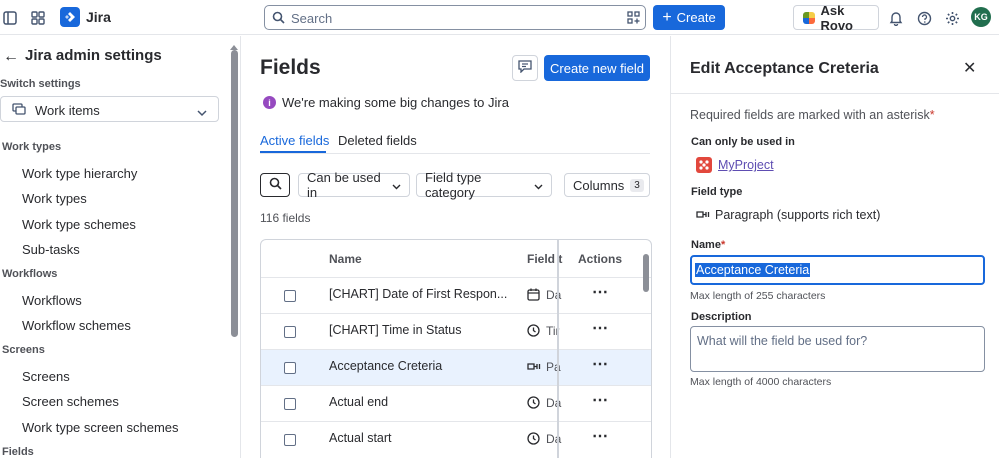 Image resolution: width=999 pixels, height=458 pixels. I want to click on ask-rovo-label: Ask Rovo, so click(837, 17).